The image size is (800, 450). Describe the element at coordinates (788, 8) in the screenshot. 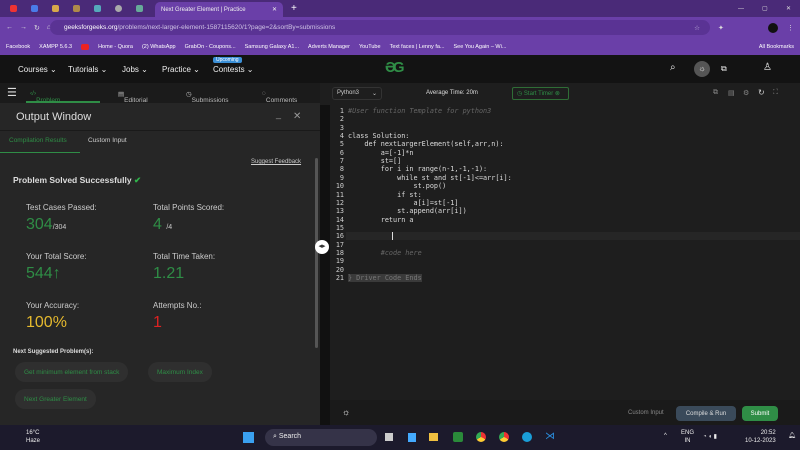

I see `close-window-icon: ✕` at that location.